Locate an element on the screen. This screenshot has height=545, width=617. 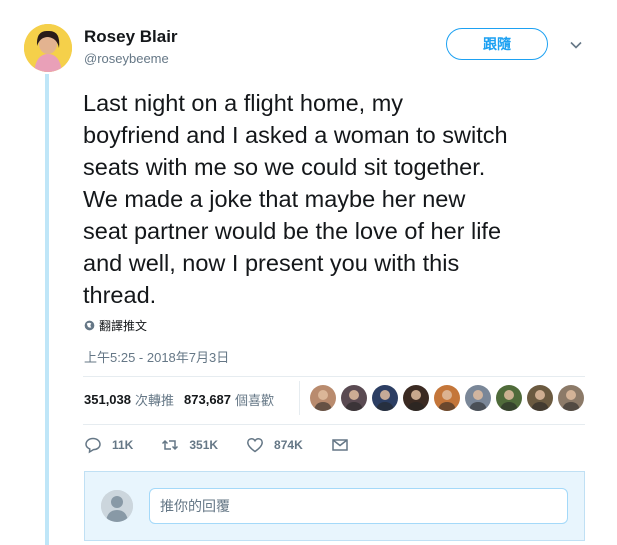
reply-input is located at coordinates (358, 506).